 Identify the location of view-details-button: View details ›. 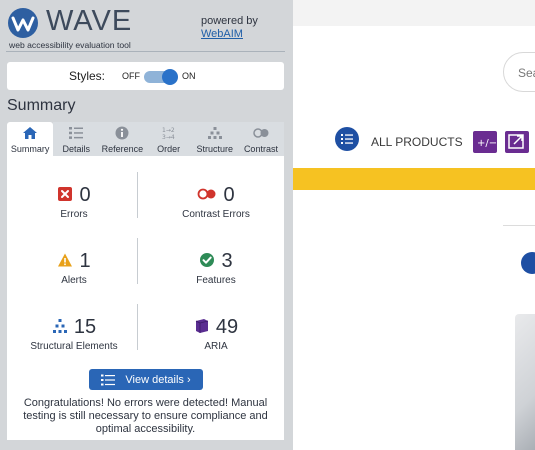
(146, 379).